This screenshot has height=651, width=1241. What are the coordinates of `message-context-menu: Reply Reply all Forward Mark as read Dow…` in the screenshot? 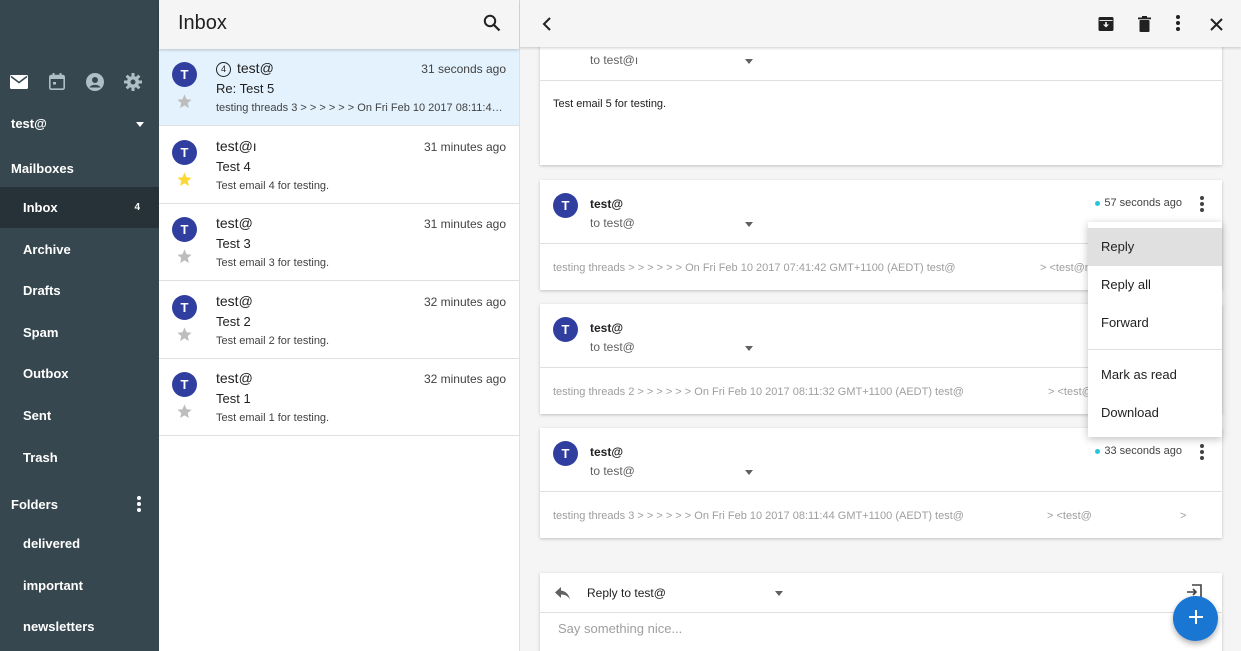 It's located at (1155, 329).